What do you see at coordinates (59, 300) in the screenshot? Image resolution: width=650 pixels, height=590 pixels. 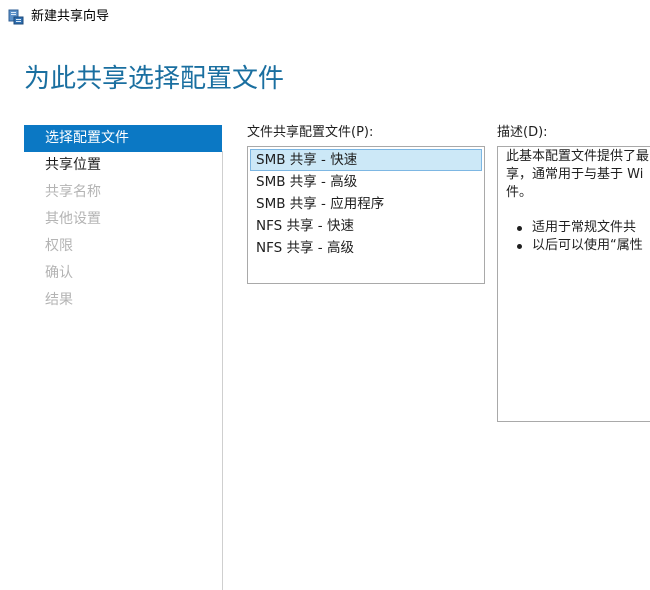 I see `nav-item-results: 结果` at bounding box center [59, 300].